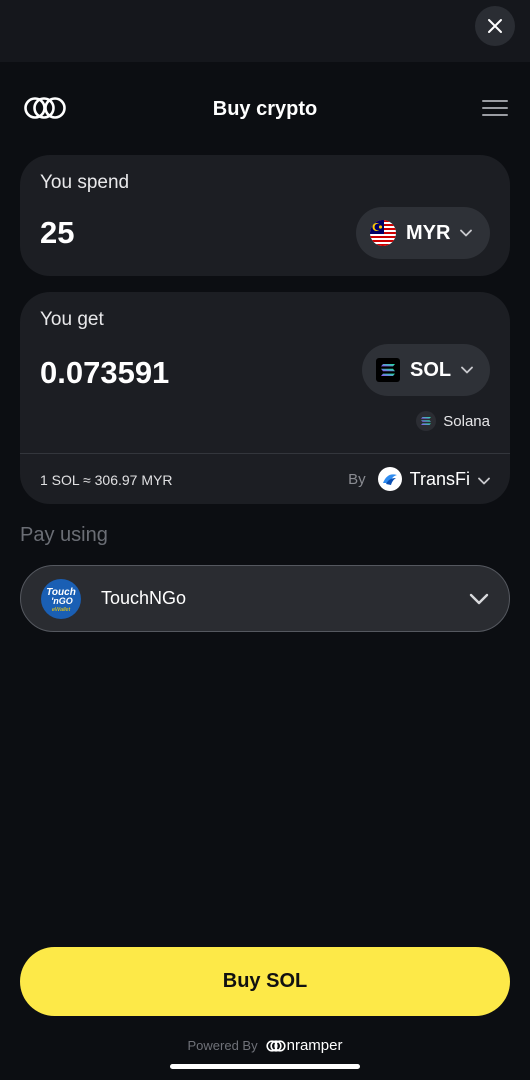 The image size is (530, 1080). I want to click on provider-selector: By TransFi, so click(419, 479).